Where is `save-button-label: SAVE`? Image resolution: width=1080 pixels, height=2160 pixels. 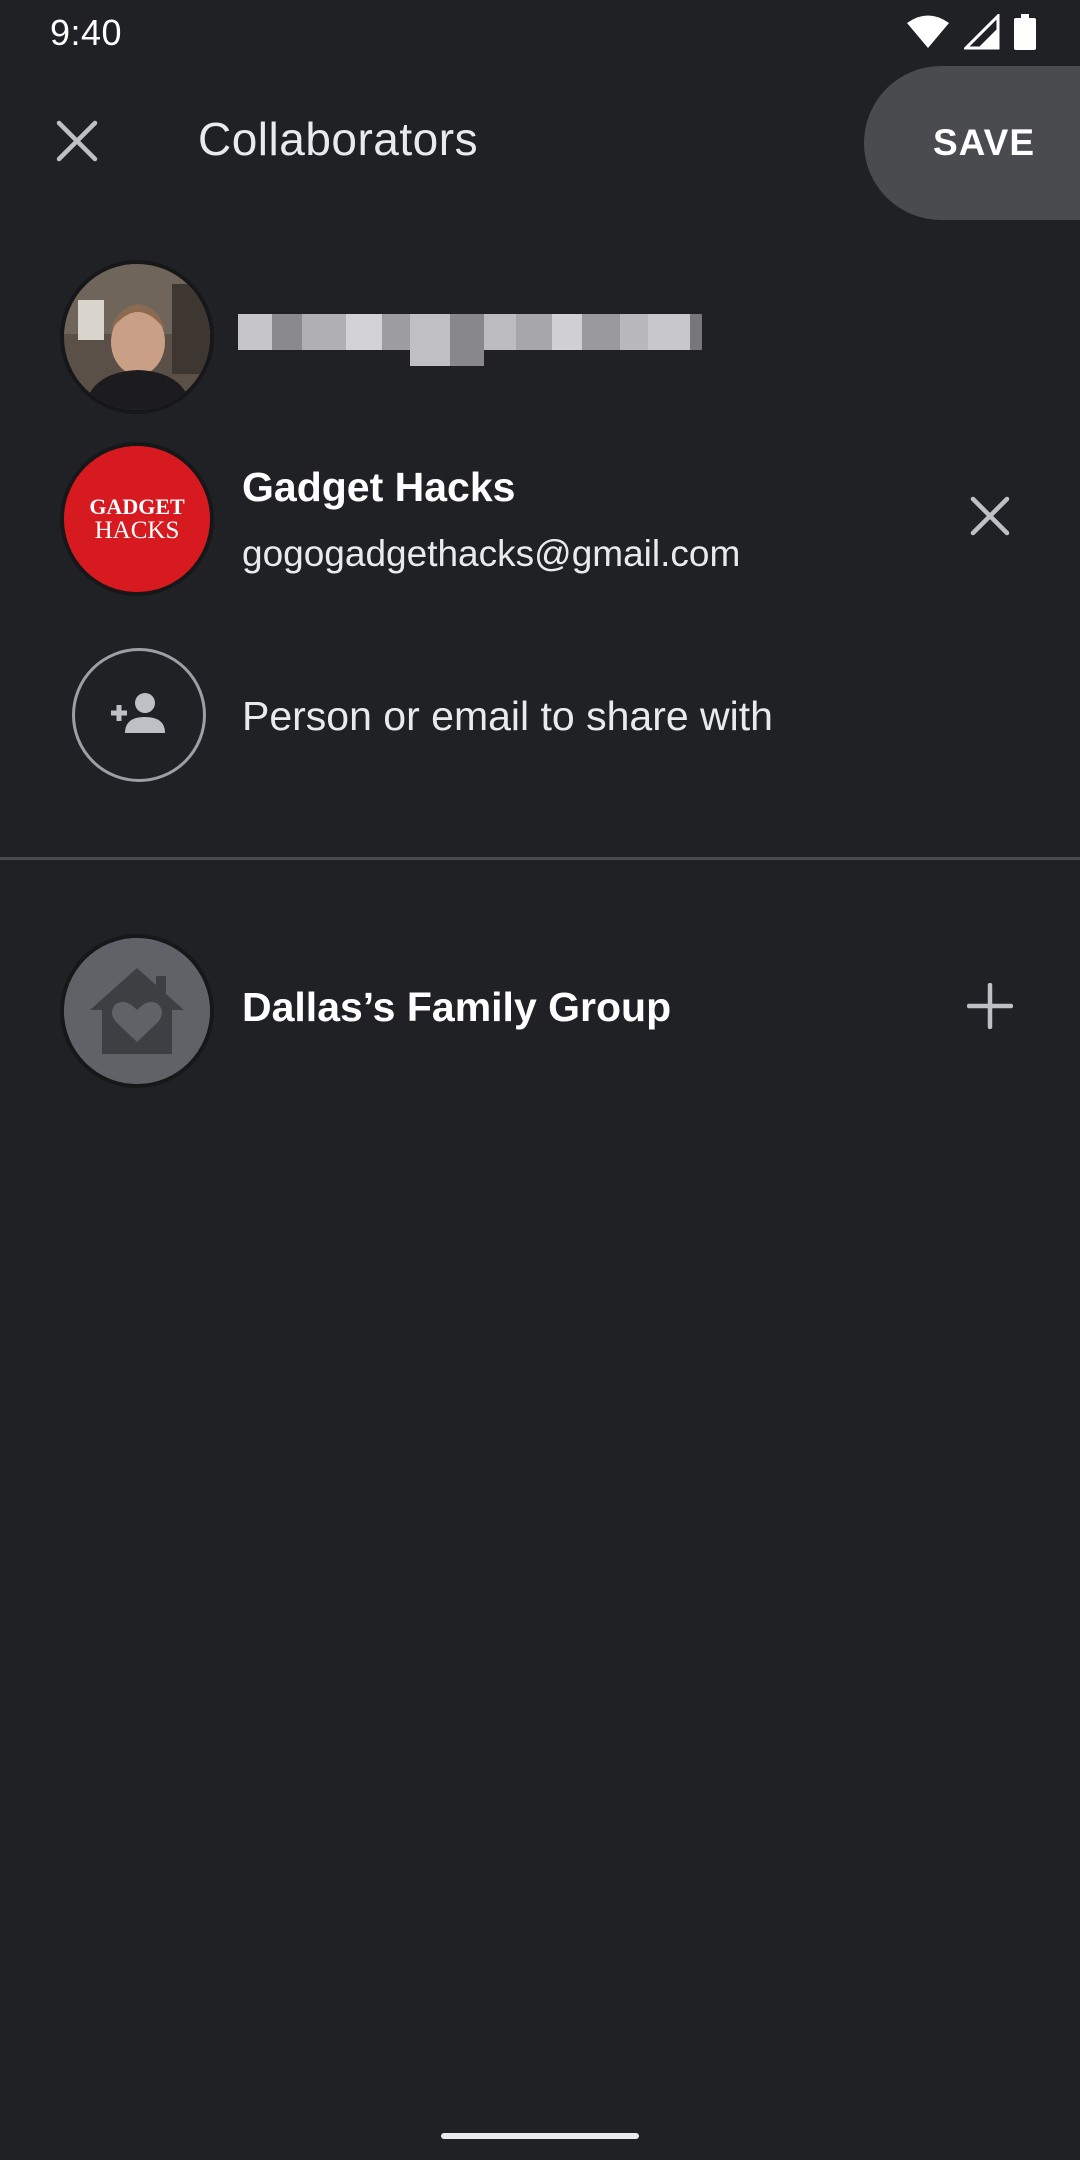 save-button-label: SAVE is located at coordinates (983, 142).